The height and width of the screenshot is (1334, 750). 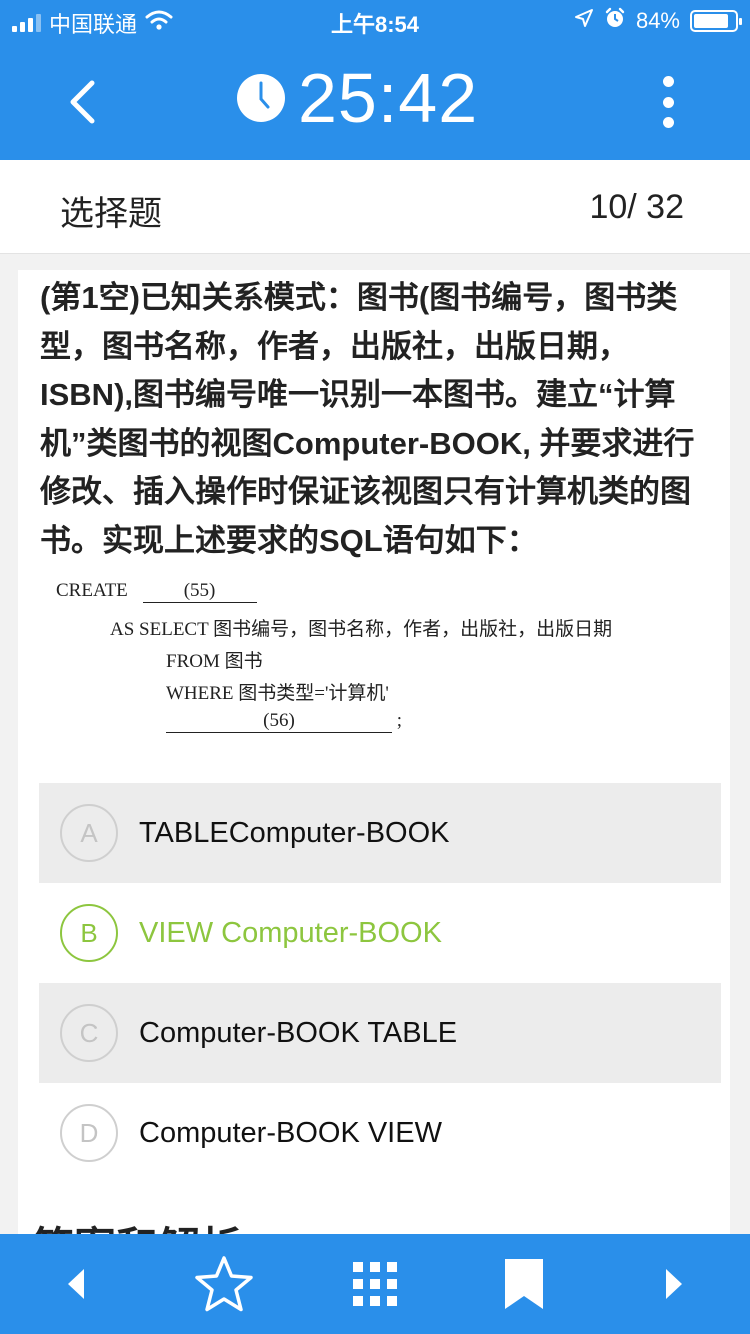 What do you see at coordinates (388, 98) in the screenshot?
I see `timer-text: 25:42` at bounding box center [388, 98].